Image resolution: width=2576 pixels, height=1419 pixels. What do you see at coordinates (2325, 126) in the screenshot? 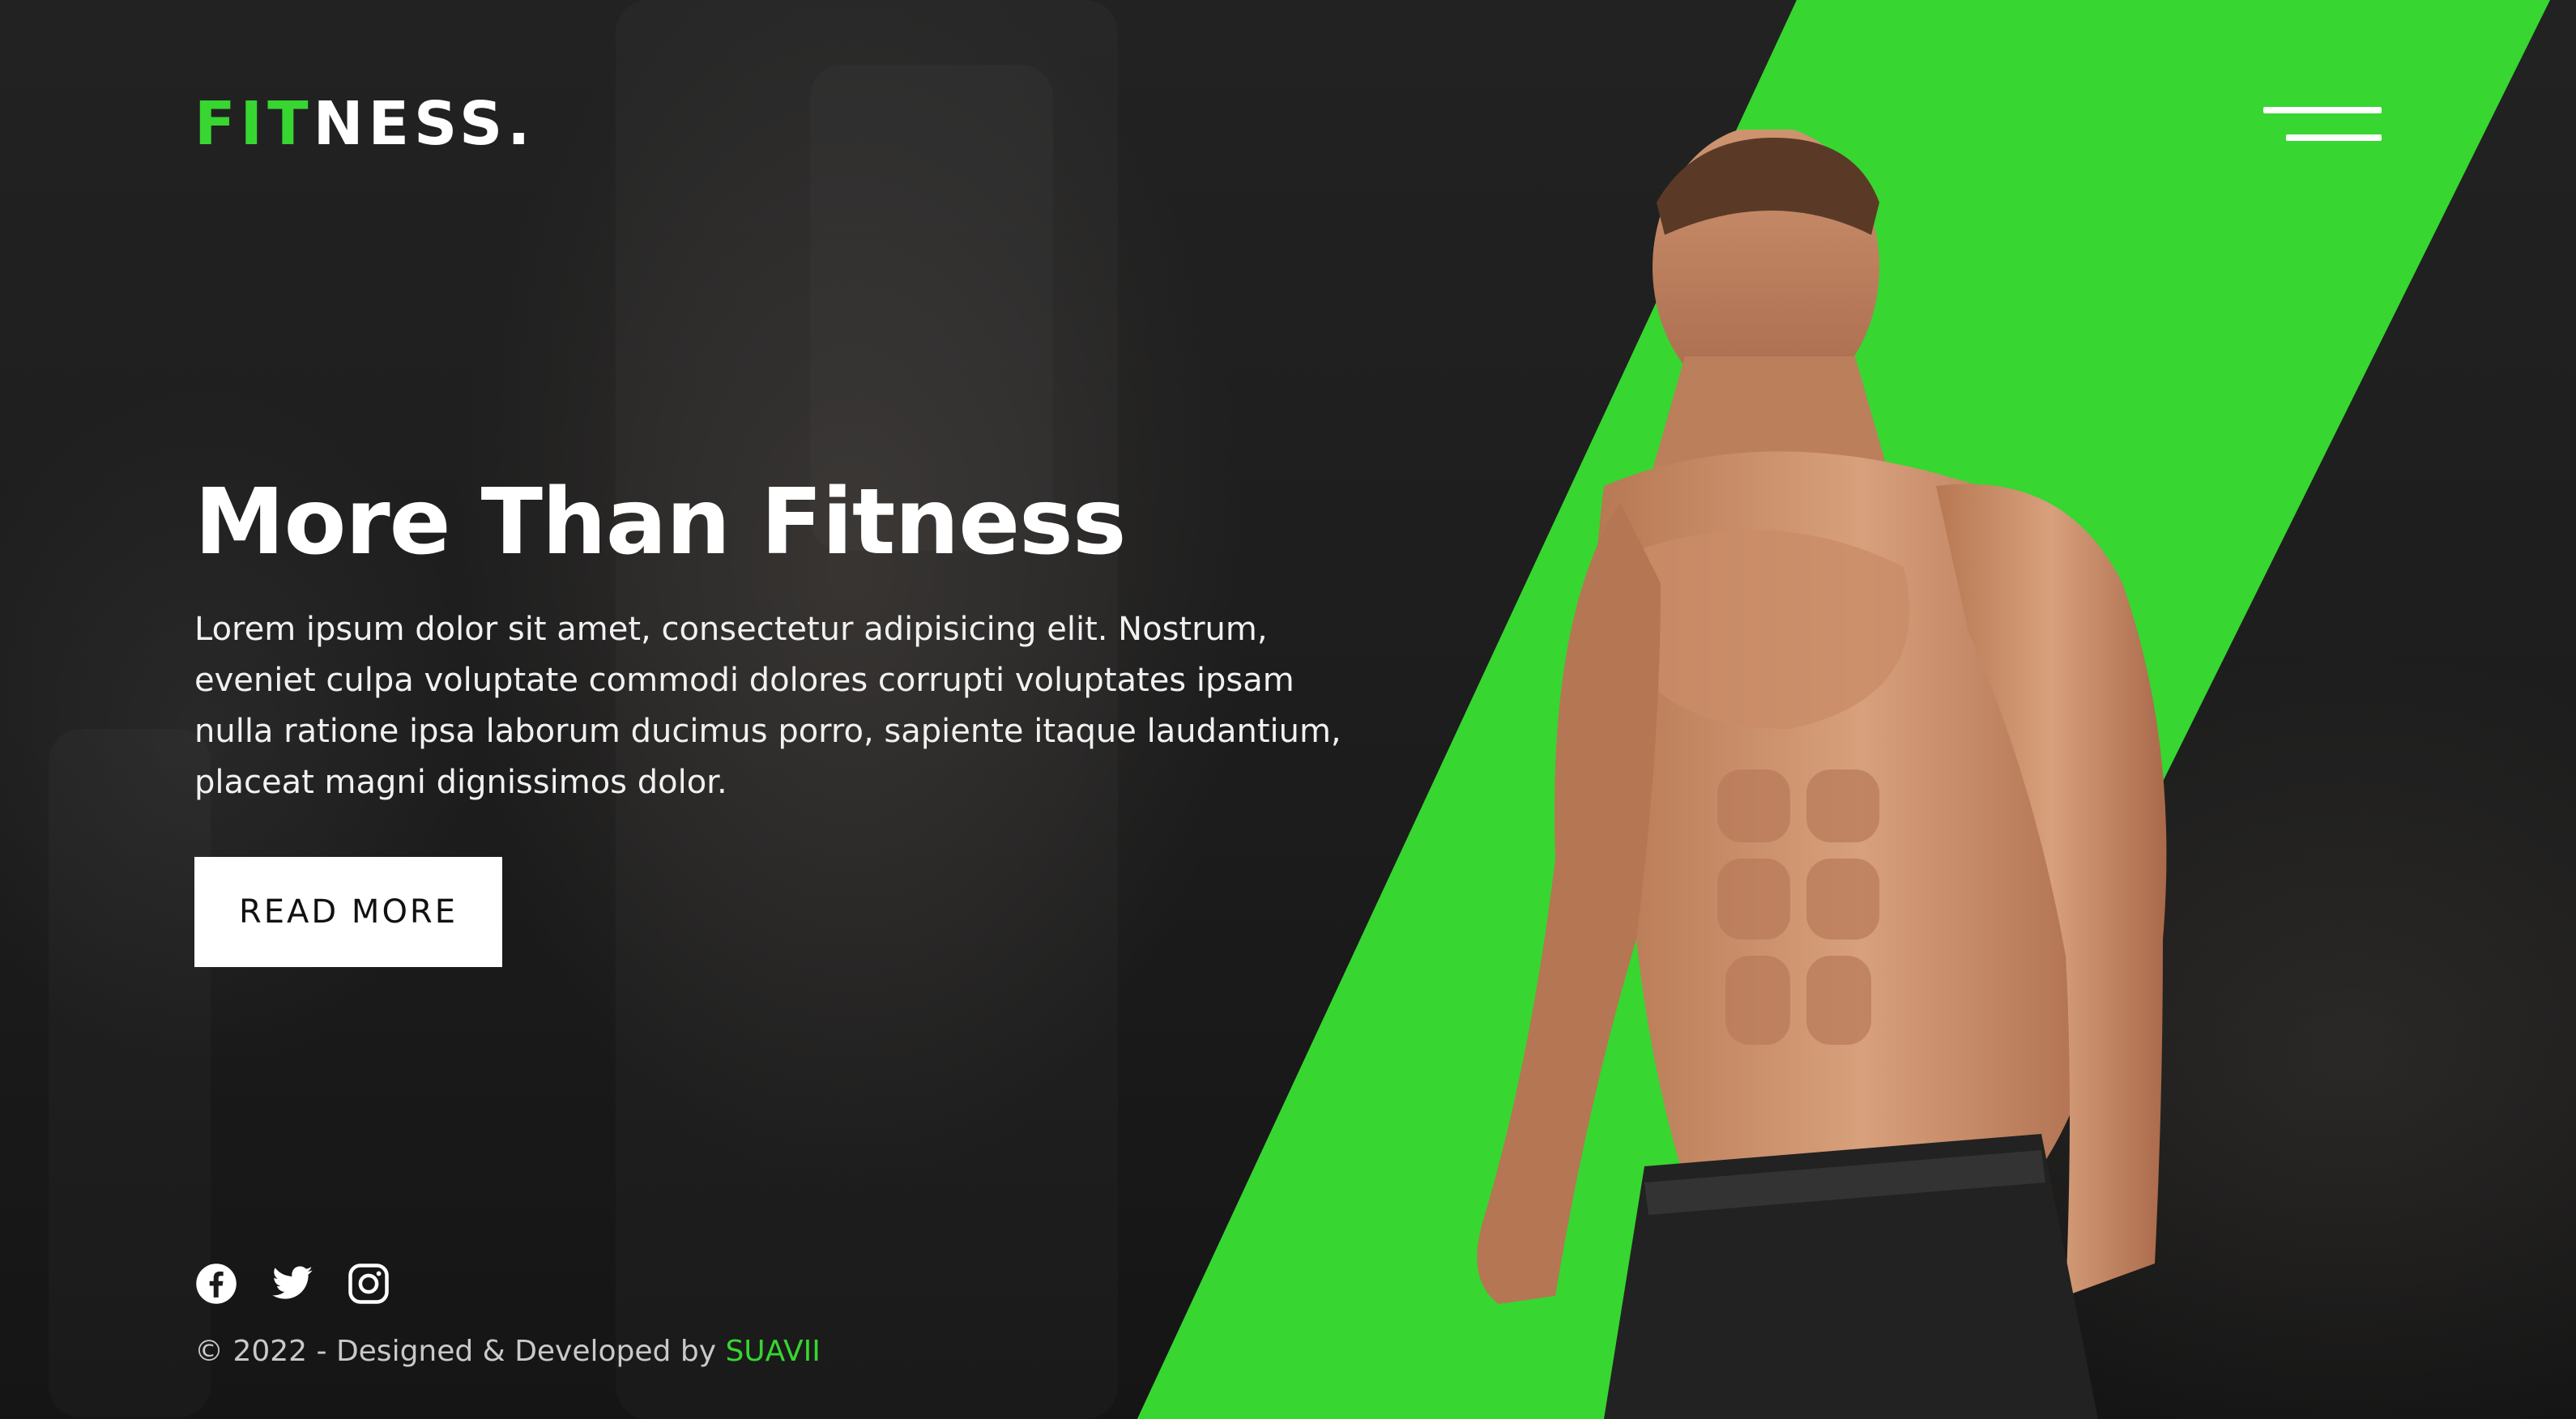
I see `hamburger-menu-icon` at bounding box center [2325, 126].